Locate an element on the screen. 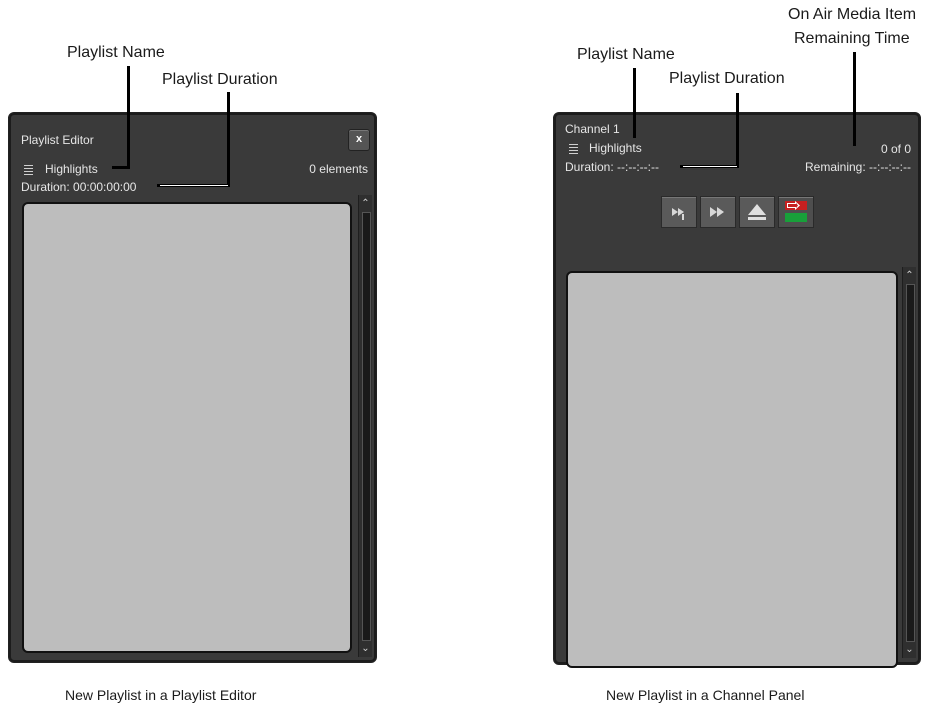 The width and height of the screenshot is (935, 707). play-next-button is located at coordinates (679, 212).